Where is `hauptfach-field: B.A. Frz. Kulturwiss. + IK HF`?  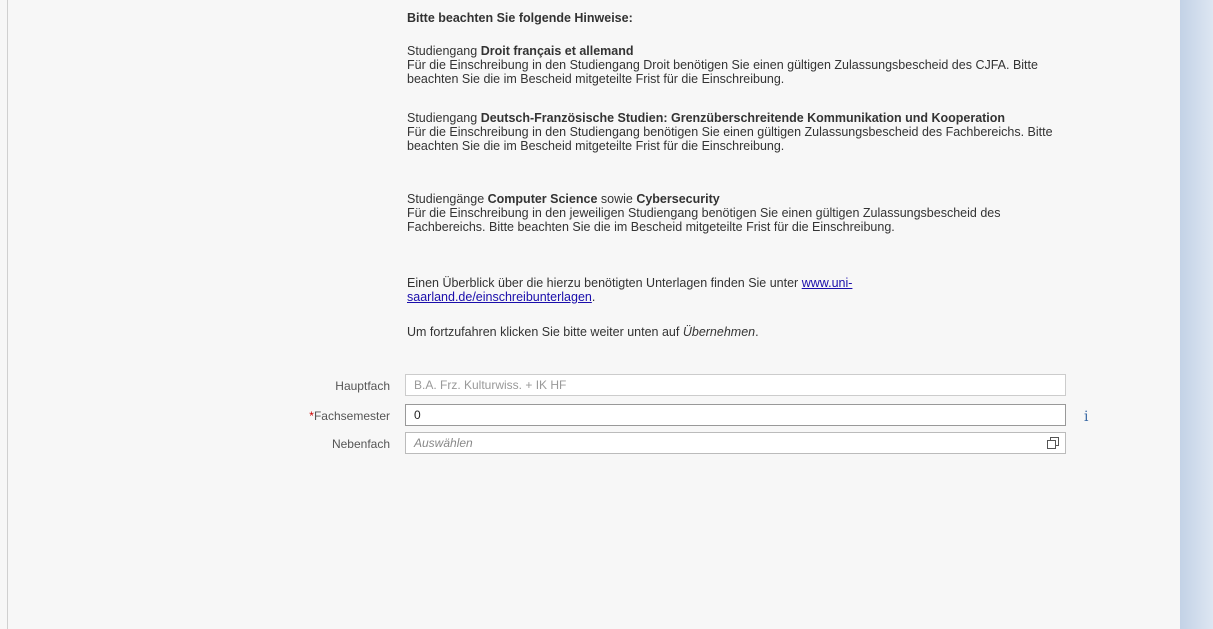
hauptfach-field: B.A. Frz. Kulturwiss. + IK HF is located at coordinates (735, 385).